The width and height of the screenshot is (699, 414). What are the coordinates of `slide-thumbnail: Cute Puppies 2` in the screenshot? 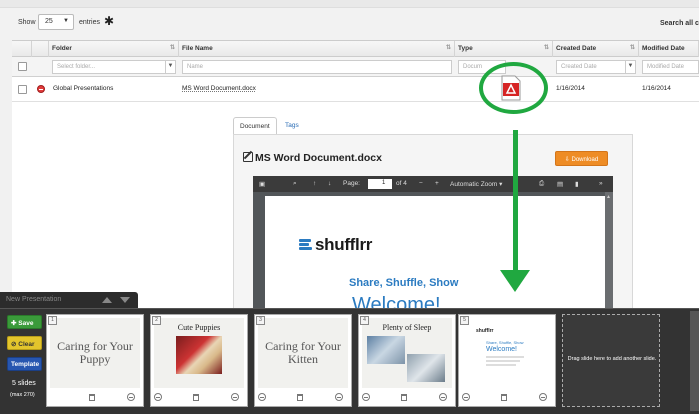 It's located at (199, 360).